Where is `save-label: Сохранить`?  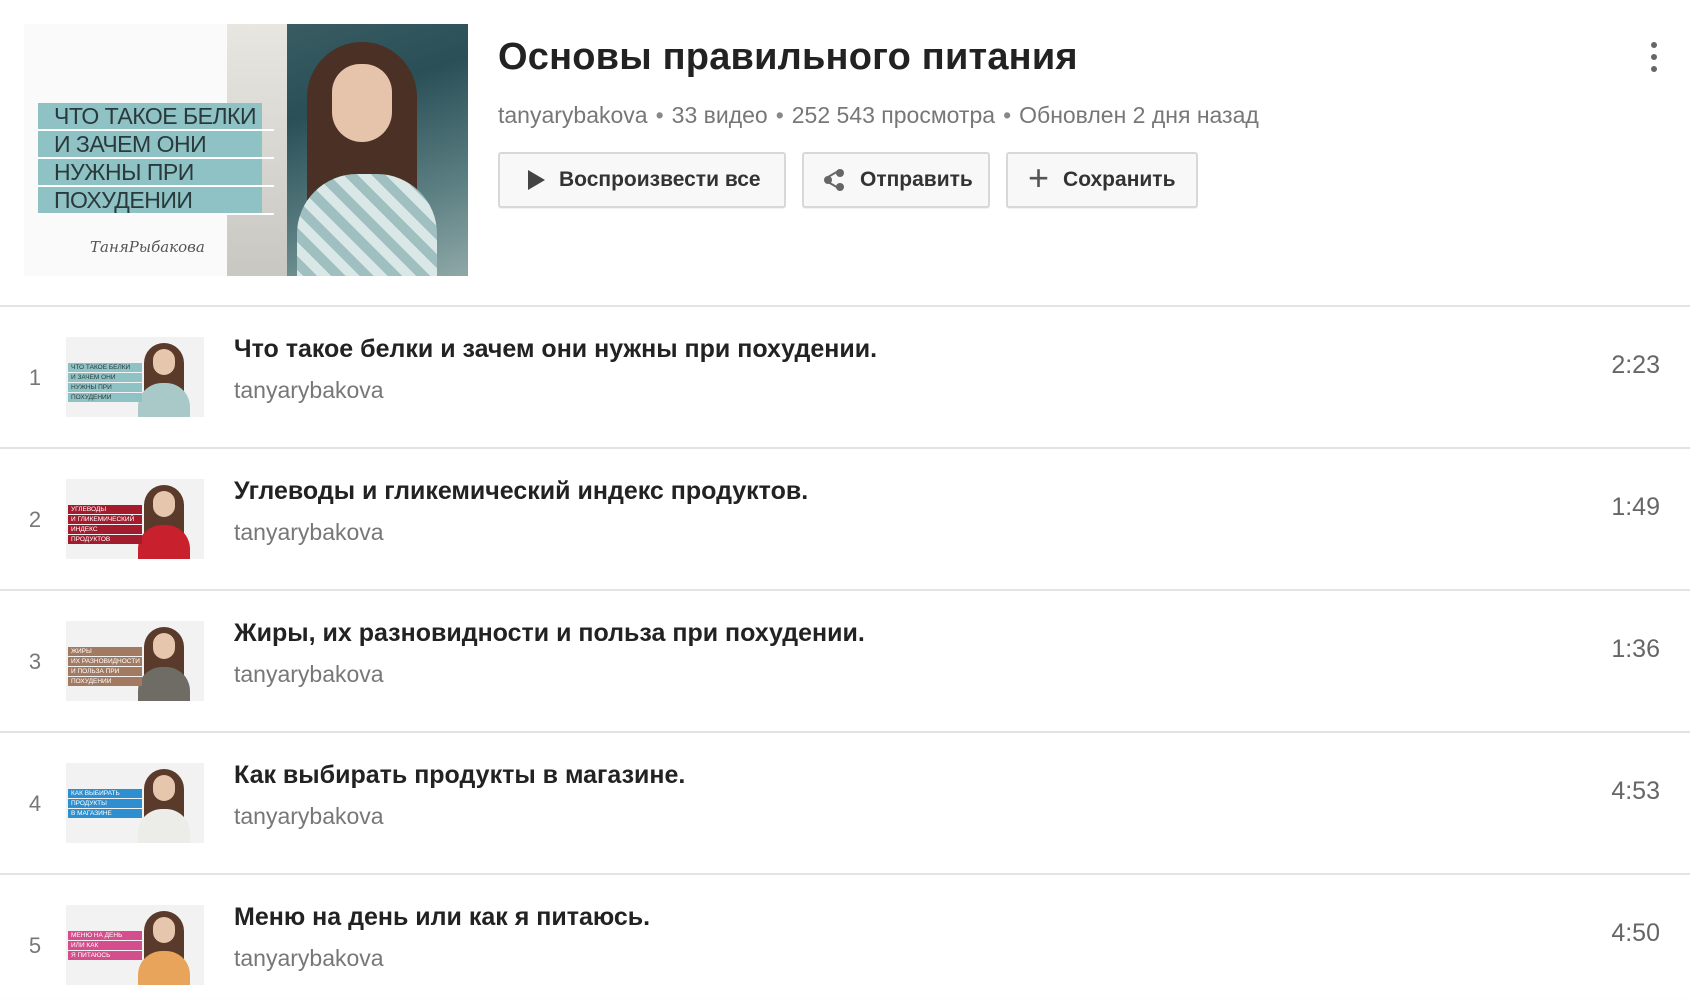
save-label: Сохранить is located at coordinates (1119, 179).